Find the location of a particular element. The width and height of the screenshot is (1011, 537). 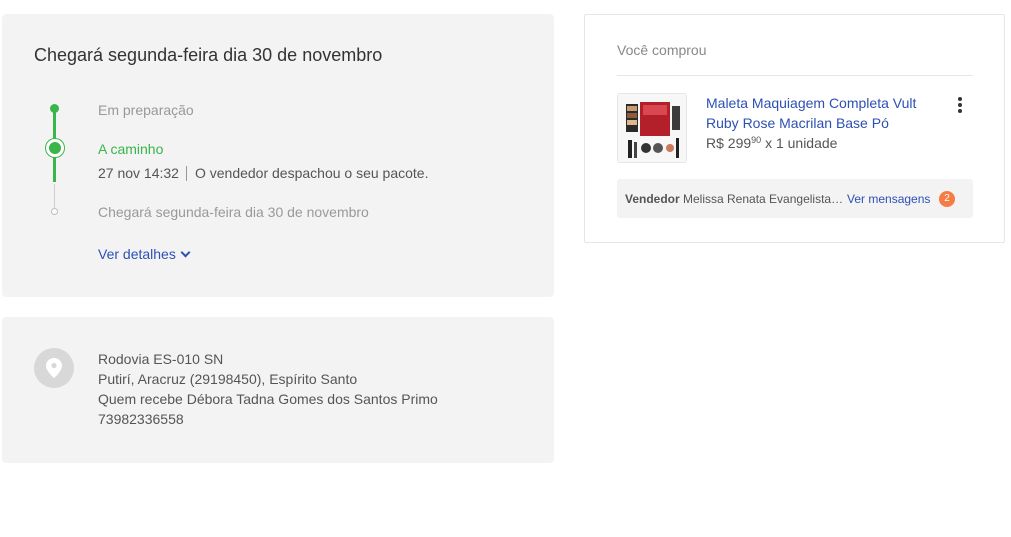

address-phone: 73982336558 is located at coordinates (141, 419).